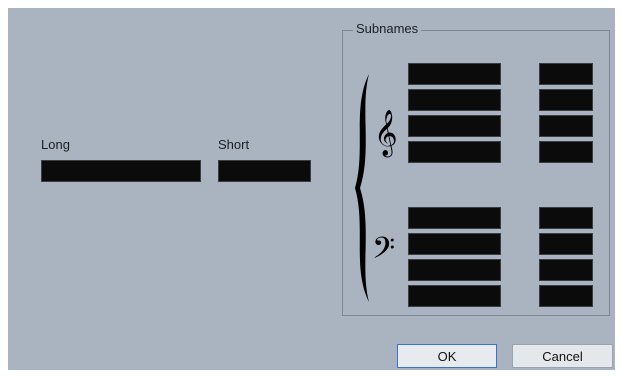 The width and height of the screenshot is (621, 376). I want to click on ok-button: OK, so click(447, 356).